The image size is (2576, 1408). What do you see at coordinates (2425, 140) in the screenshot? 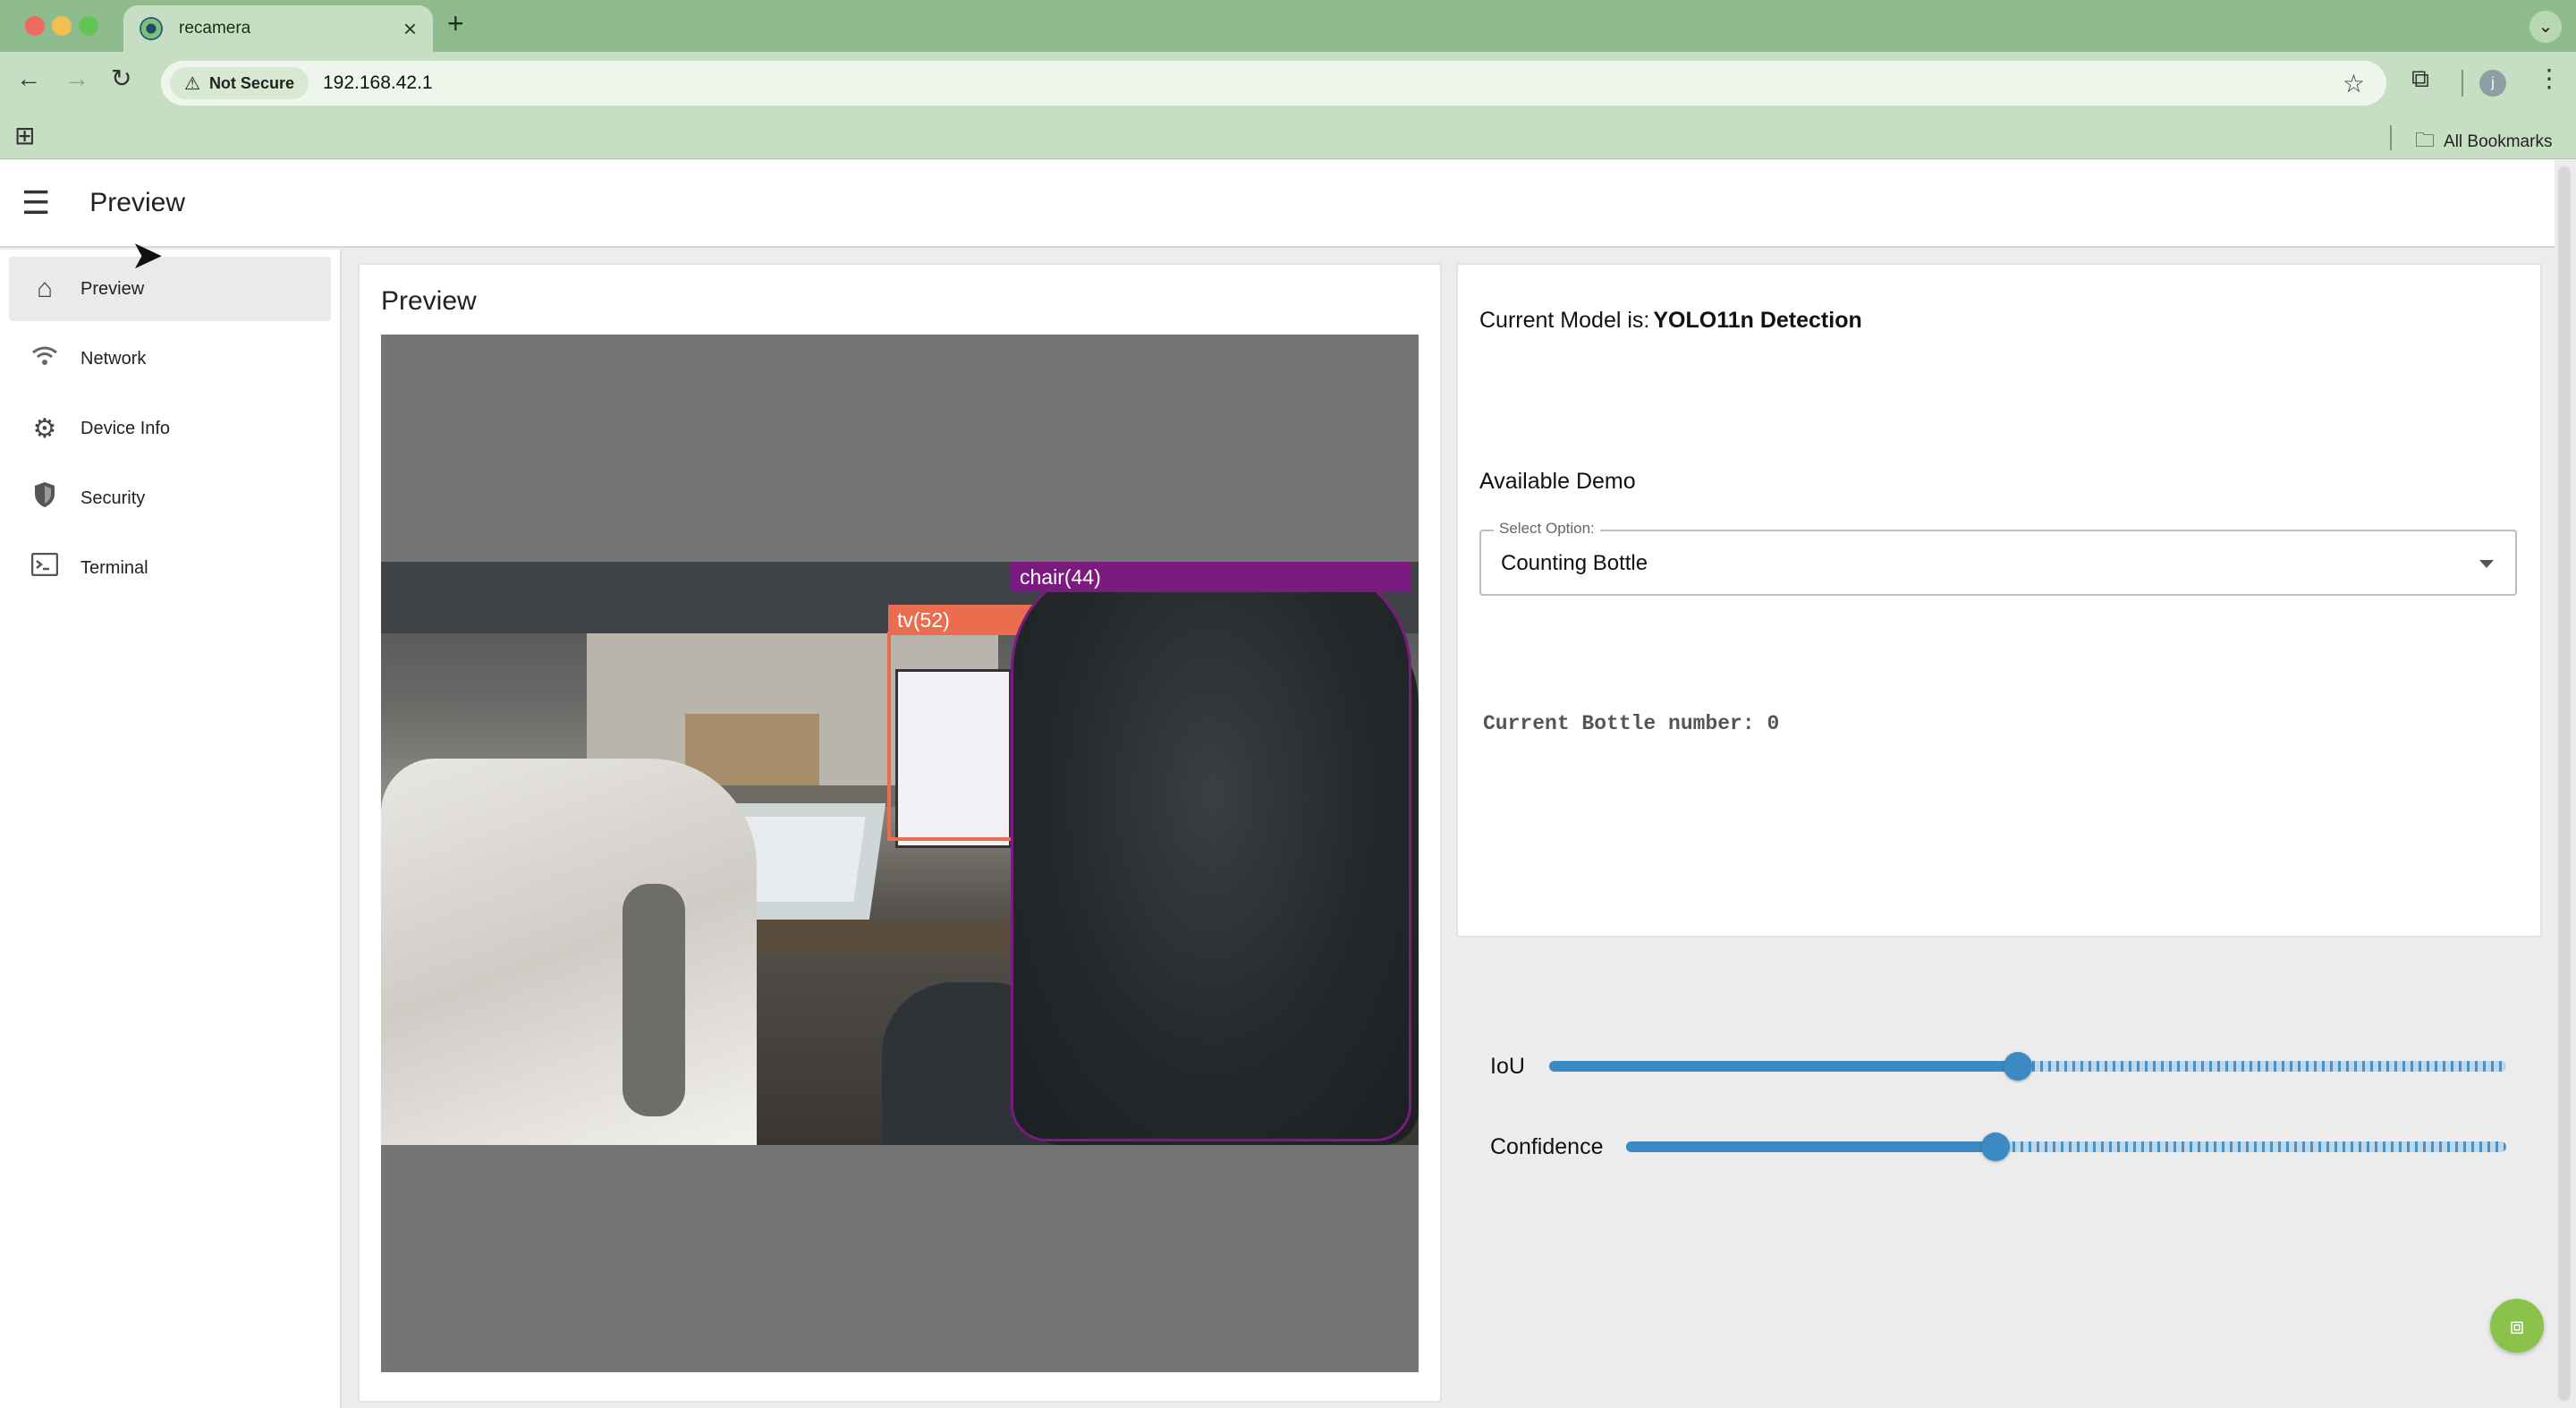
I see `folder-icon: 🗀` at bounding box center [2425, 140].